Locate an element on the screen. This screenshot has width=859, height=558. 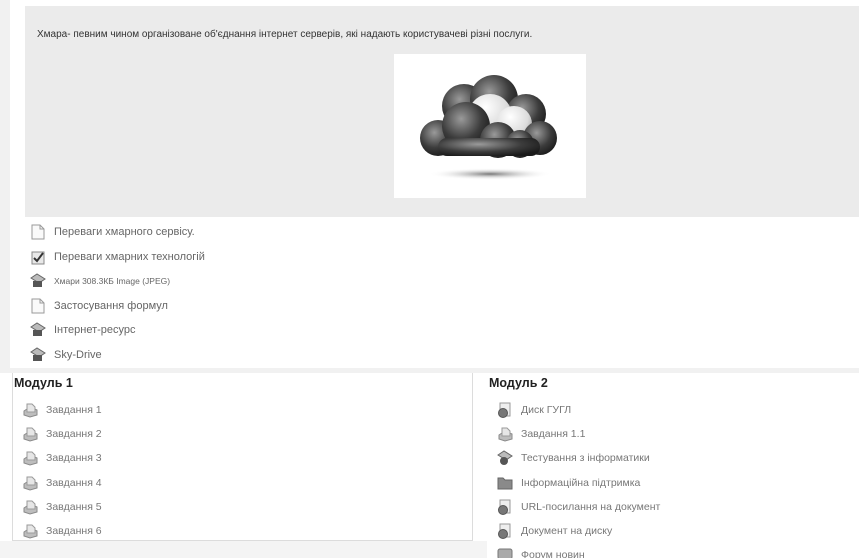
resource-label: Переваги хмарного сервісу. is located at coordinates (124, 232).